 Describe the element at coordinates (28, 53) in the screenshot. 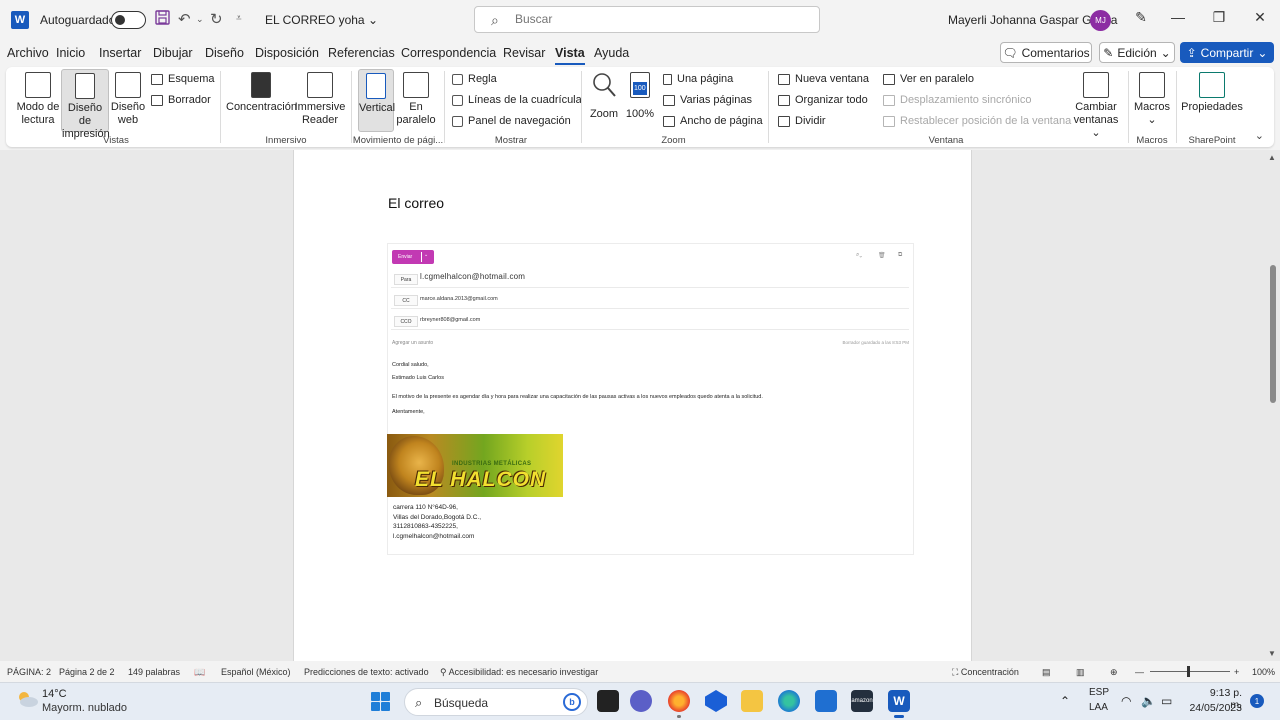

I see `tab-archivo: Archivo` at that location.